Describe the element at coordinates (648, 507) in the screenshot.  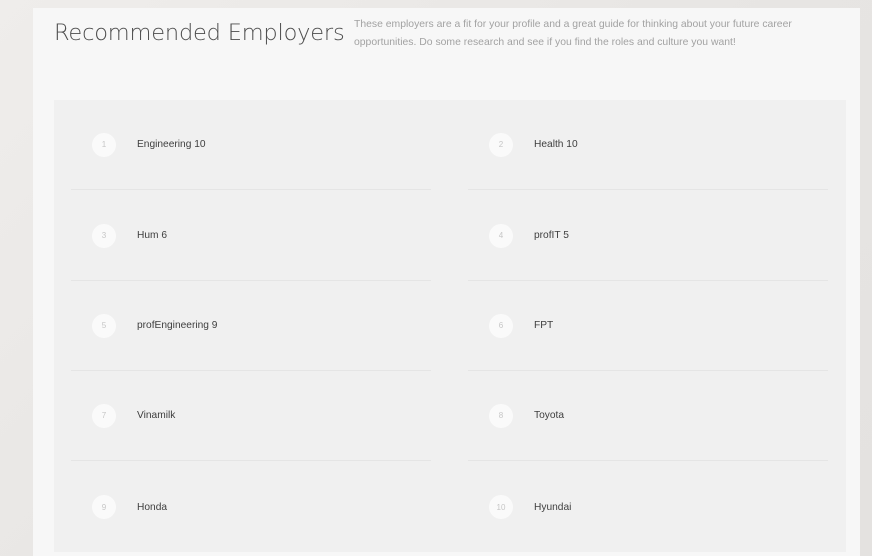
I see `employer-item-10: 10 Hyundai` at that location.